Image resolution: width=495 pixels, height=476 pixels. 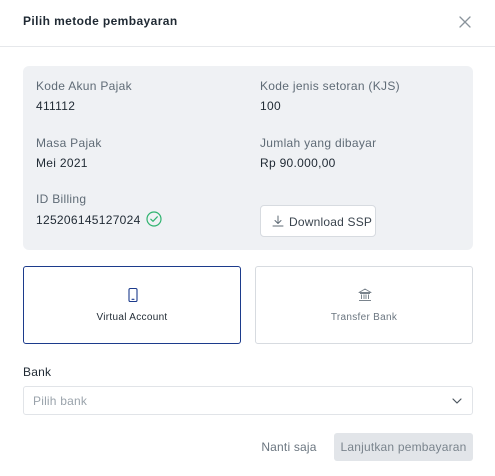 What do you see at coordinates (457, 401) in the screenshot?
I see `chevron-down-icon` at bounding box center [457, 401].